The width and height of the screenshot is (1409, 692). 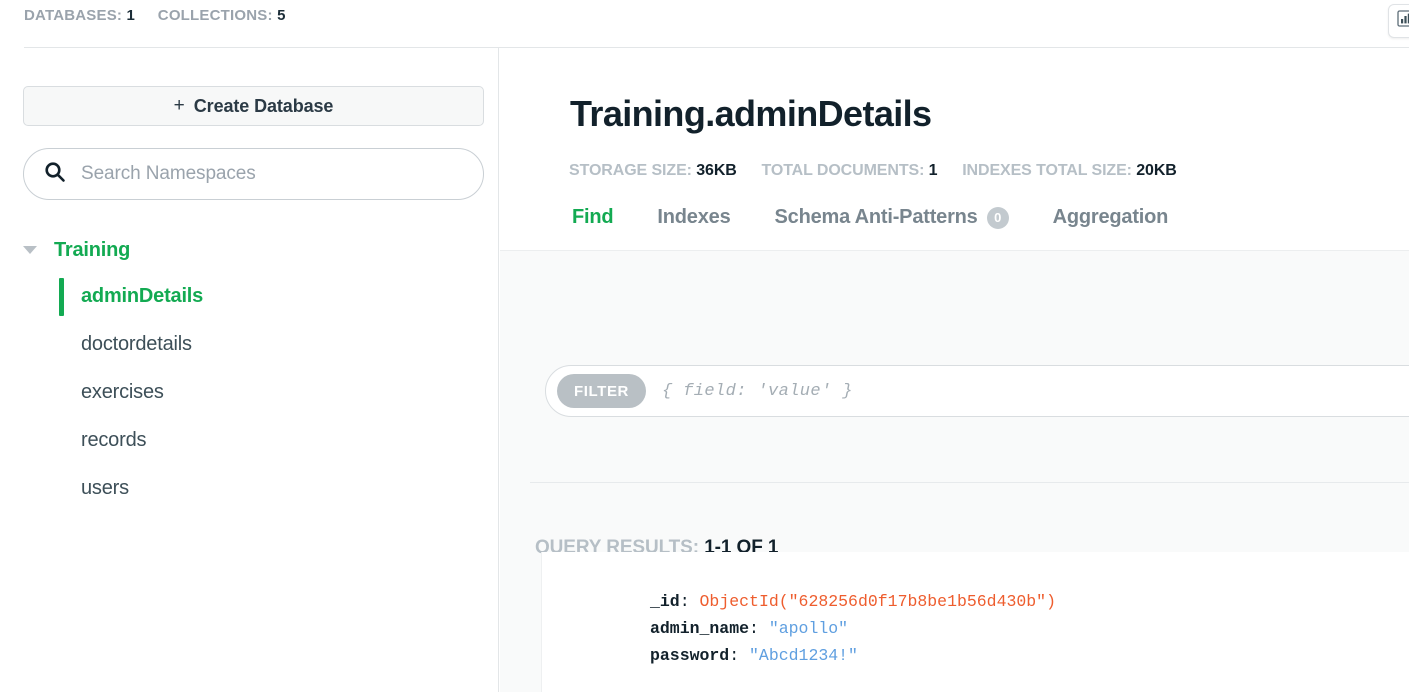 What do you see at coordinates (803, 655) in the screenshot?
I see `field-value: "Abcd1234!"` at bounding box center [803, 655].